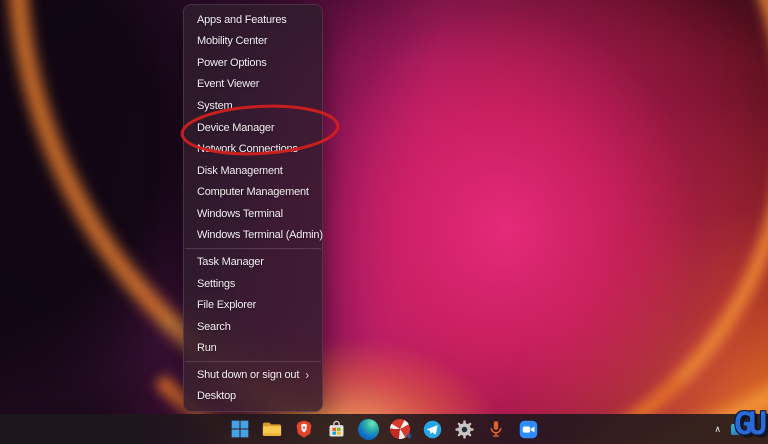 The height and width of the screenshot is (444, 768). Describe the element at coordinates (228, 84) in the screenshot. I see `menu-item-label: Event Viewer` at that location.